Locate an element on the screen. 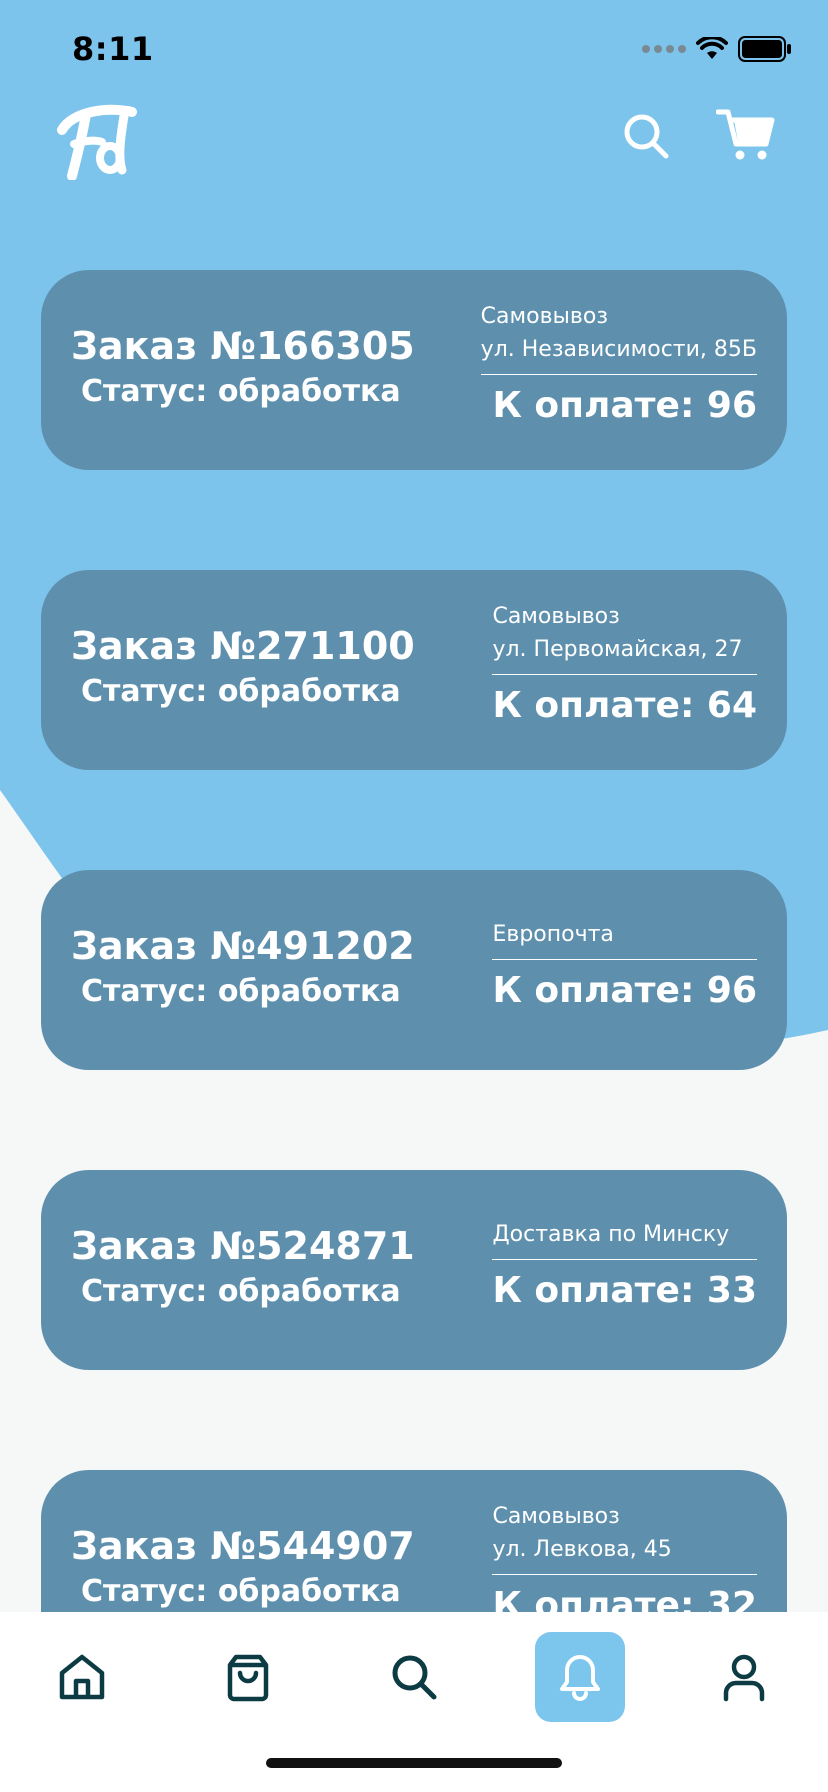 This screenshot has height=1792, width=828. order-number: Заказ №491202 is located at coordinates (243, 946).